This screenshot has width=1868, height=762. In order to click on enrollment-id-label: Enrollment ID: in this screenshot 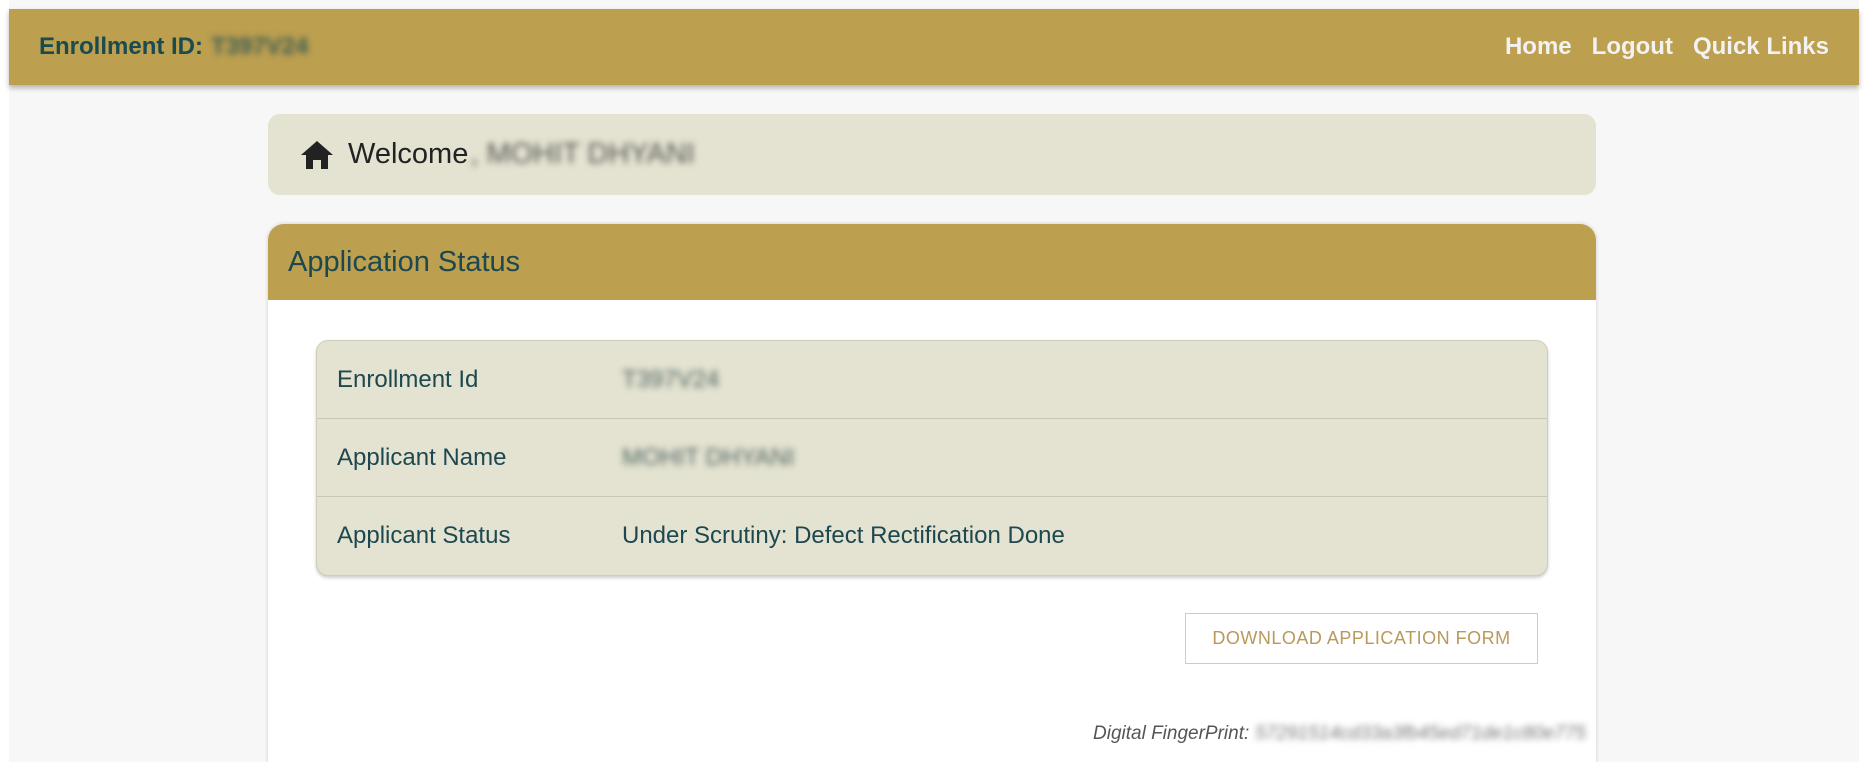, I will do `click(121, 46)`.